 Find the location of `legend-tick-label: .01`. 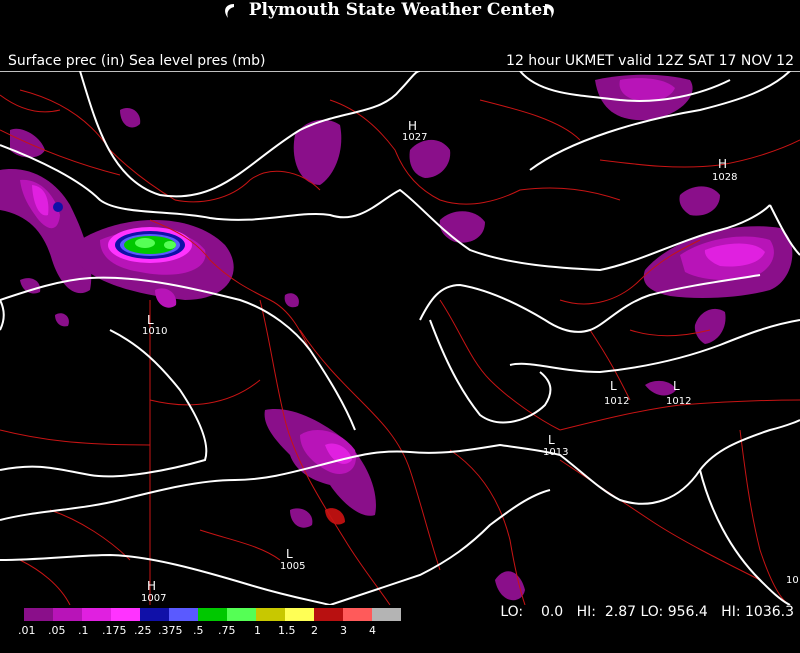

legend-tick-label: .01 is located at coordinates (27, 630).